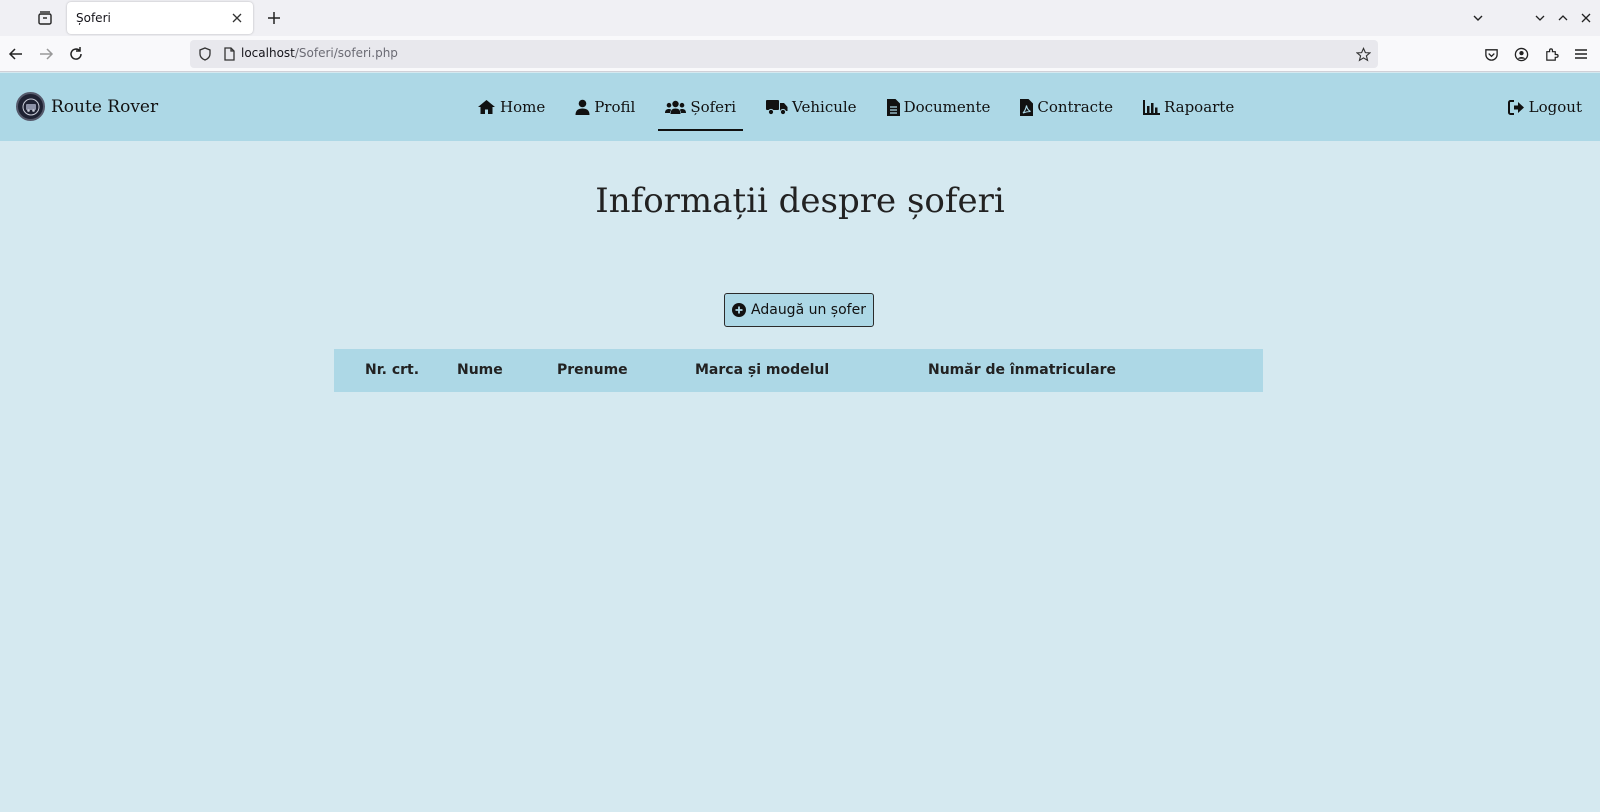 Image resolution: width=1600 pixels, height=812 pixels. I want to click on back-icon, so click(16, 54).